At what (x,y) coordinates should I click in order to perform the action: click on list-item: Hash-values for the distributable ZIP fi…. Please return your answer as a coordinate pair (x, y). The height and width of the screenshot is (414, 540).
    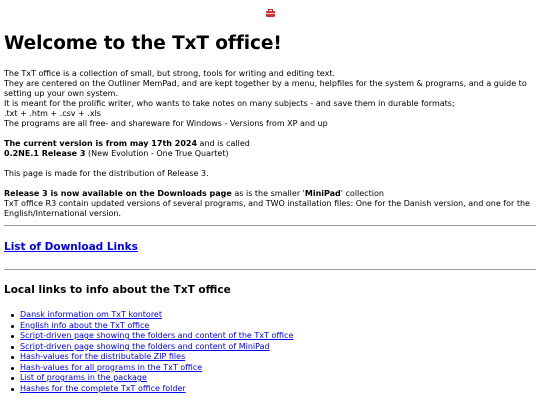
    Looking at the image, I should click on (273, 357).